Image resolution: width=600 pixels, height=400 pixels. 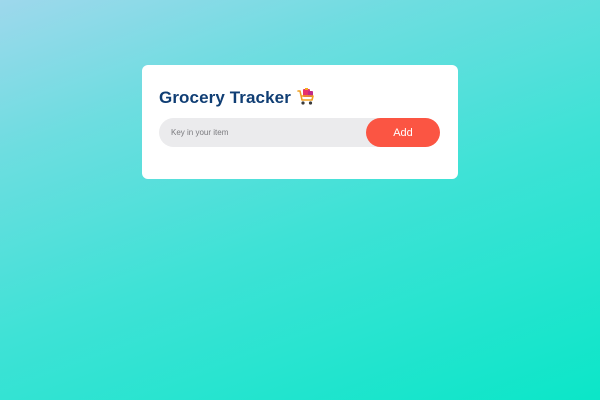 I want to click on title-row: Grocery Tracker, so click(x=300, y=98).